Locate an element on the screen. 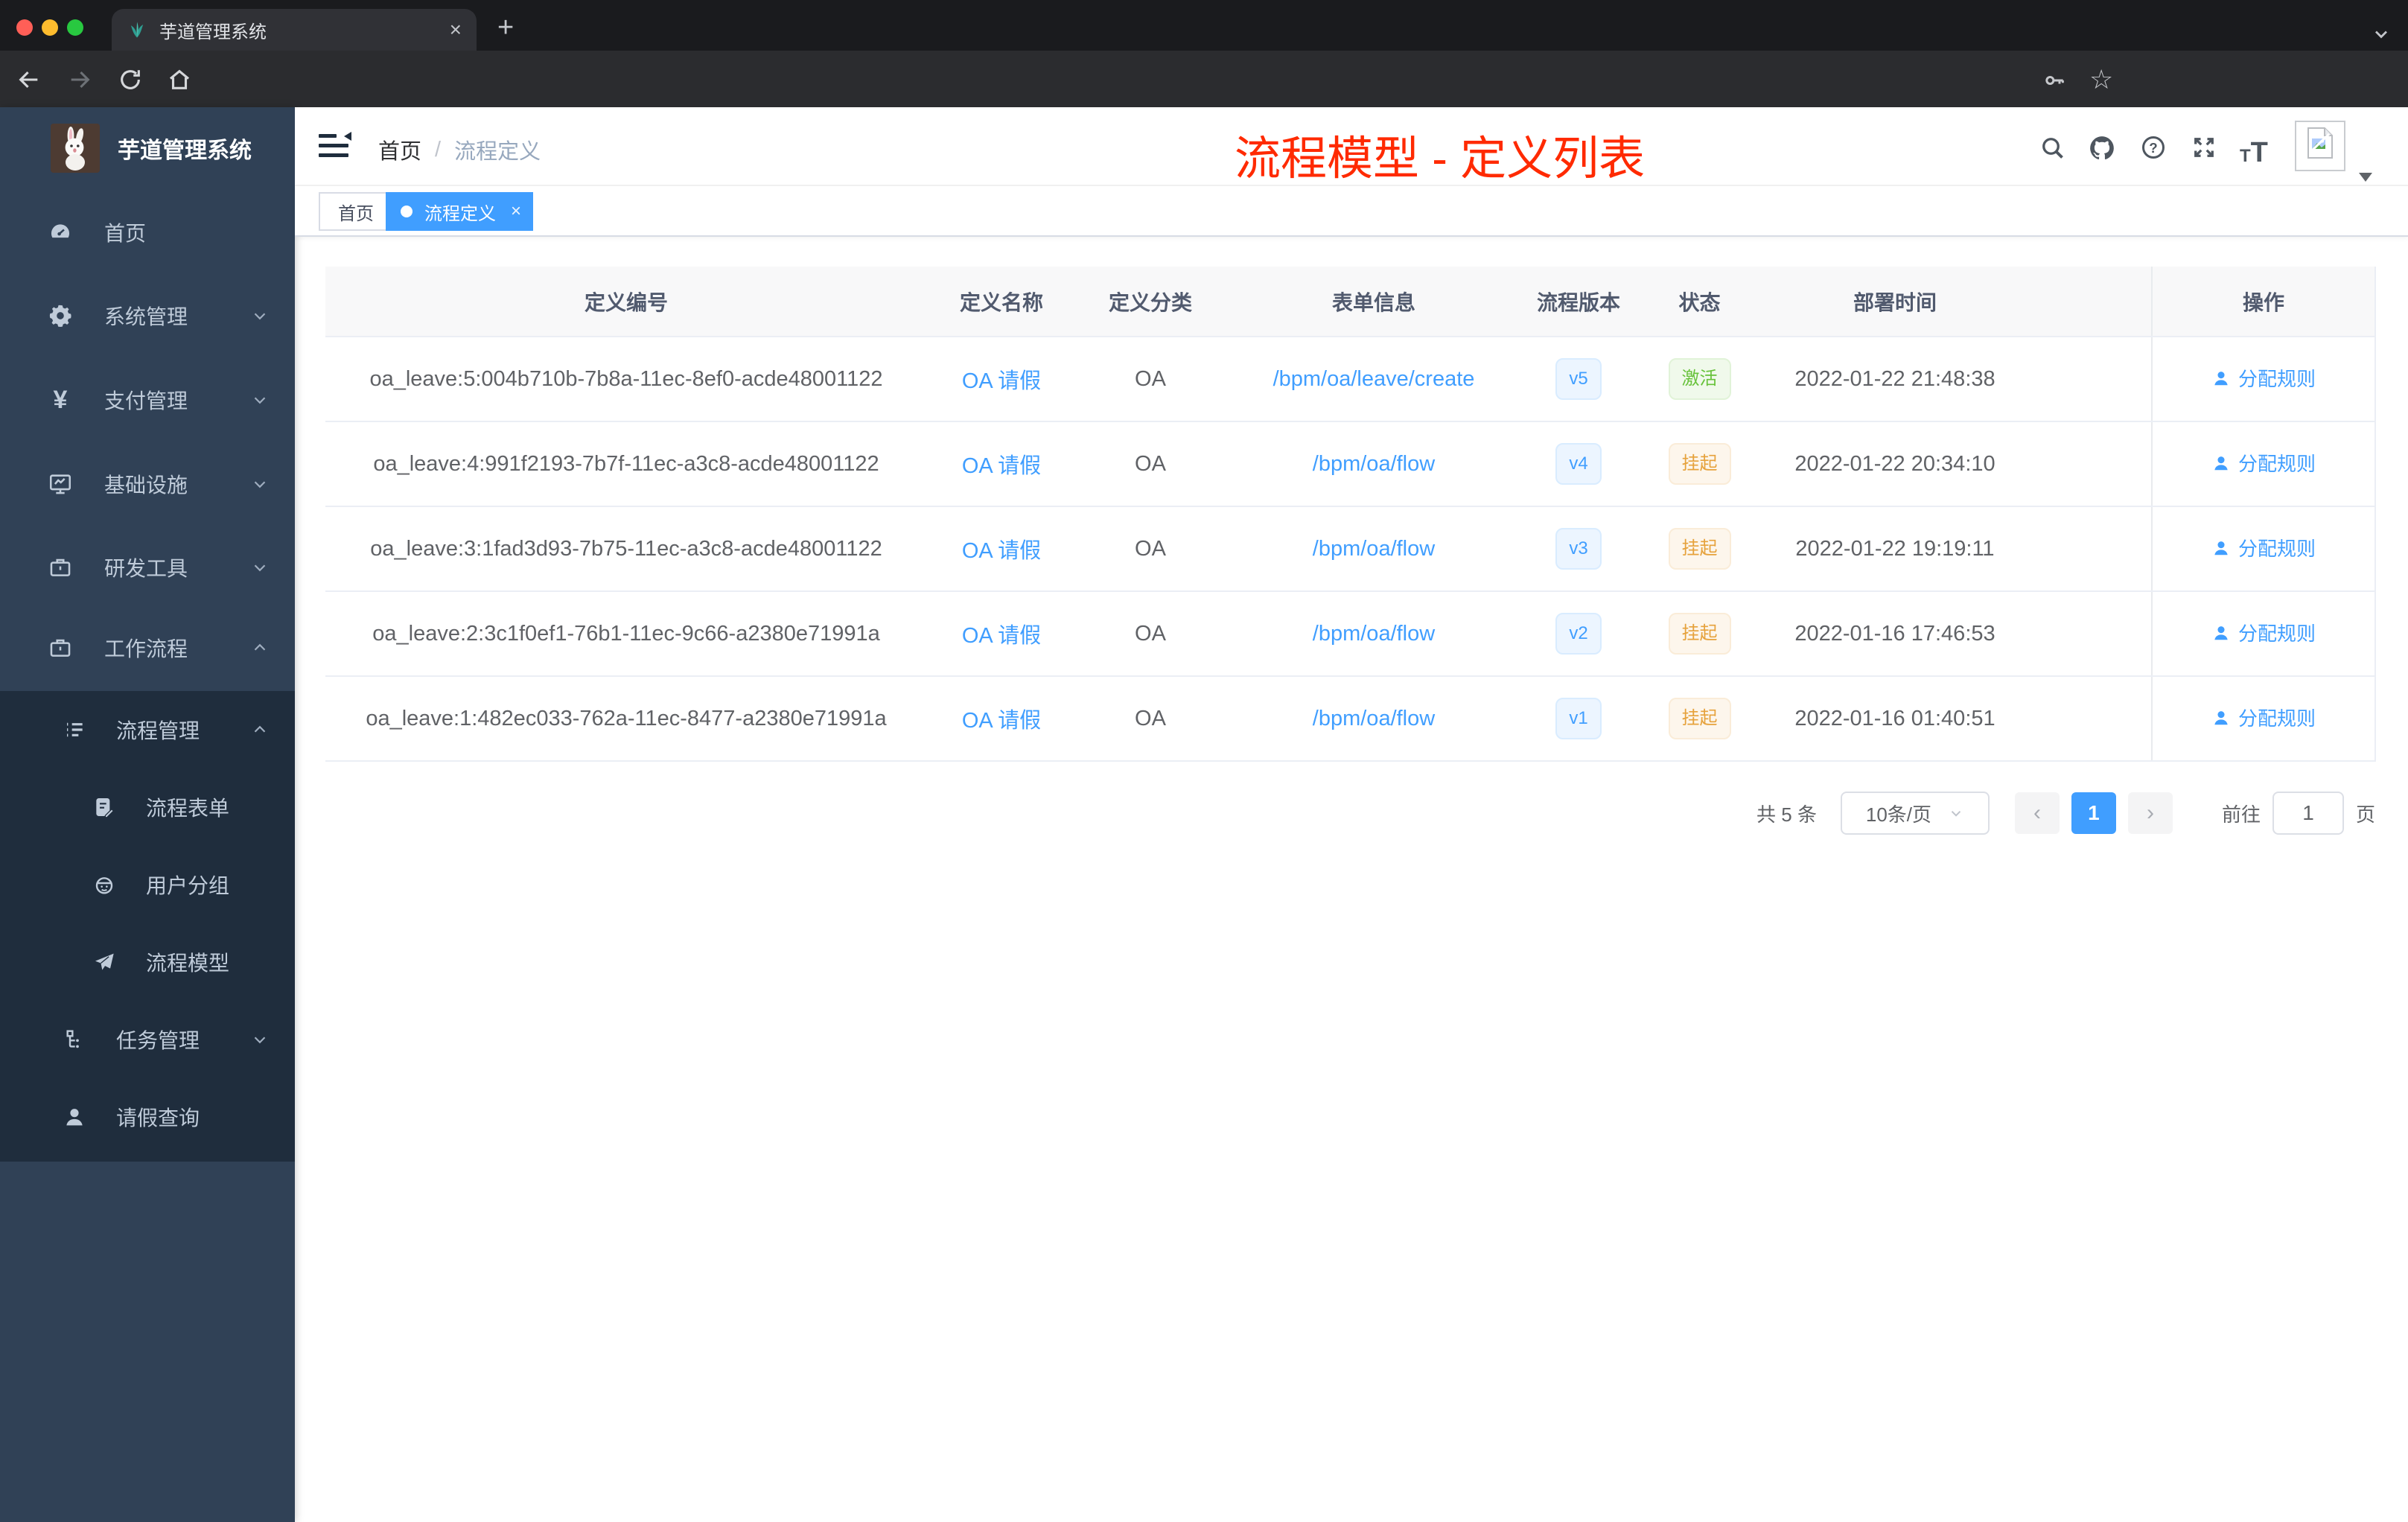 This screenshot has width=2408, height=1522. goto-page-input is located at coordinates (2308, 813).